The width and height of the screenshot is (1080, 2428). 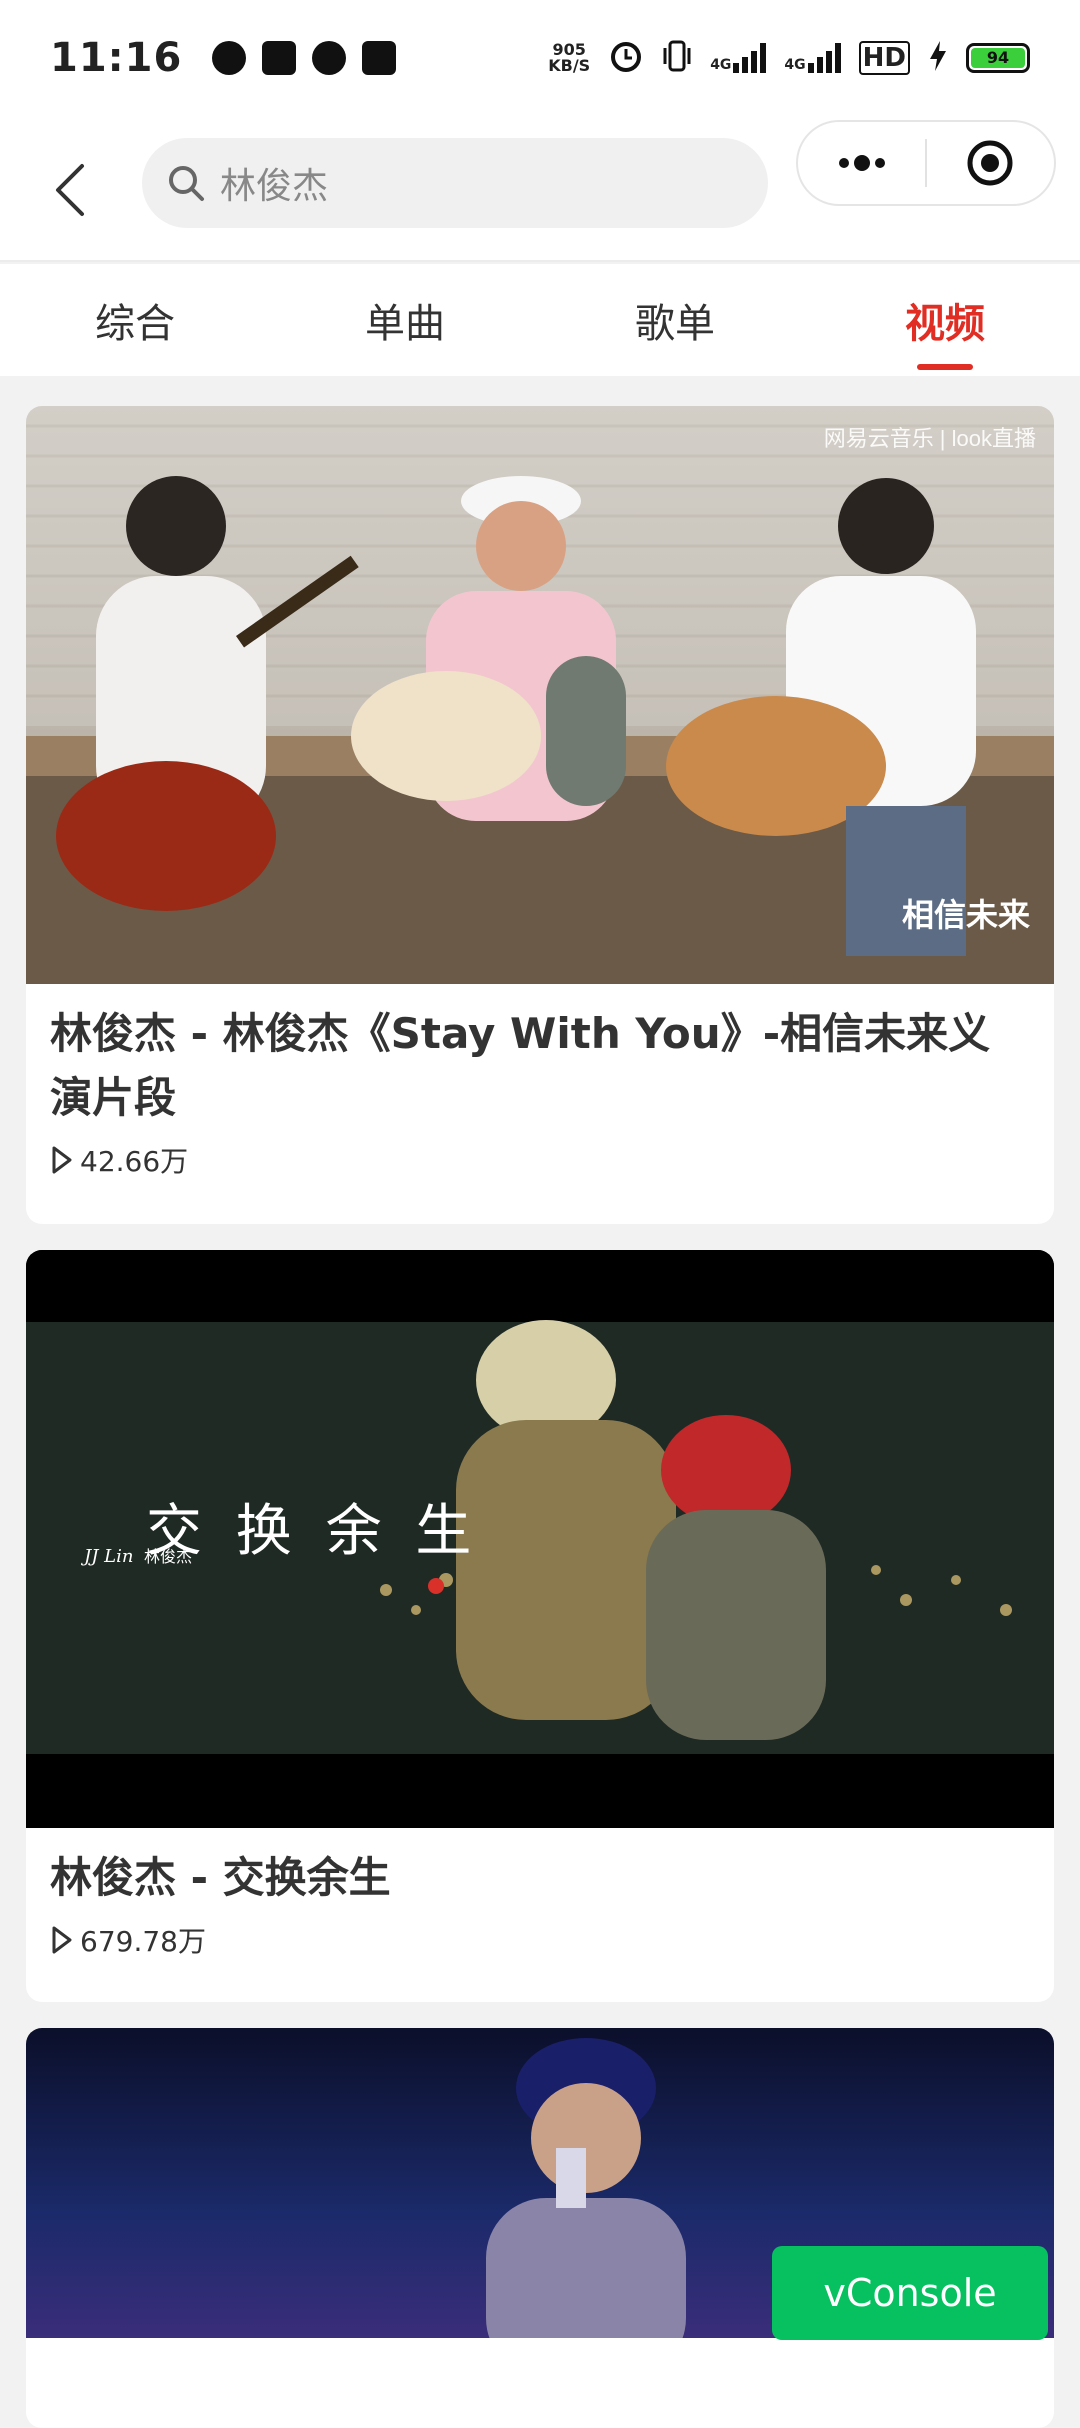 I want to click on weibo-icon, so click(x=279, y=58).